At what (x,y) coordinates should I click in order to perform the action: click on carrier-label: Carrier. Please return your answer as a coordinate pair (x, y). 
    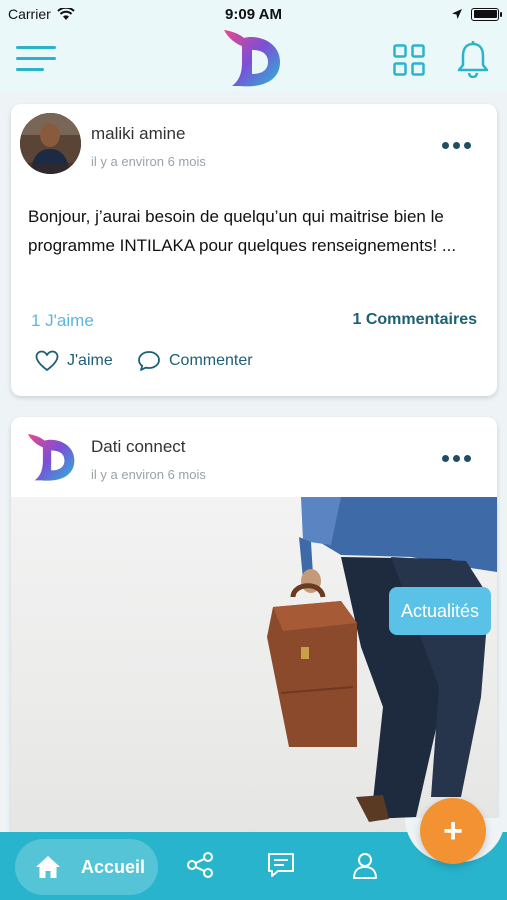
    Looking at the image, I should click on (29, 14).